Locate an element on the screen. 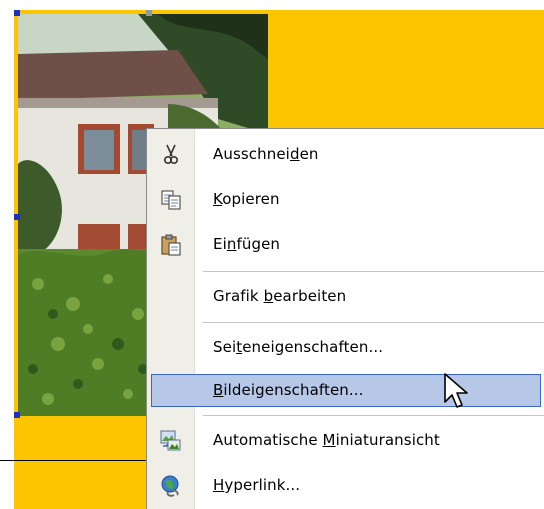 The width and height of the screenshot is (544, 509). scissors-icon is located at coordinates (171, 155).